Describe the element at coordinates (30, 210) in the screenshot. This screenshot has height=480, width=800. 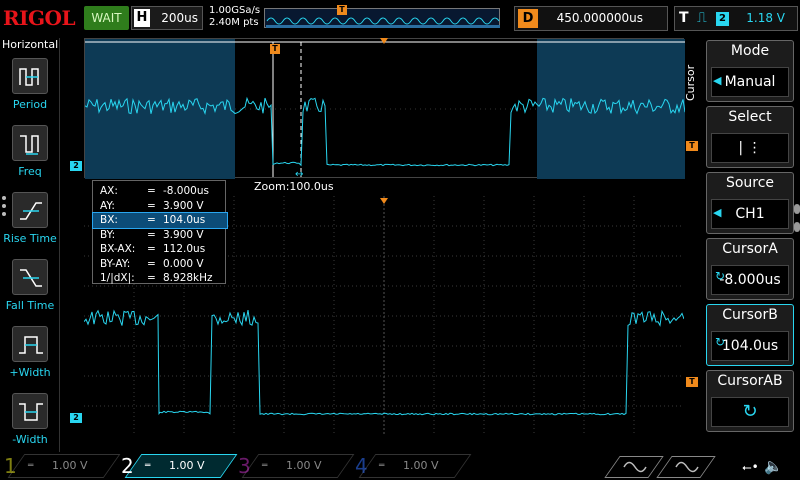
I see `rise-time-icon` at that location.